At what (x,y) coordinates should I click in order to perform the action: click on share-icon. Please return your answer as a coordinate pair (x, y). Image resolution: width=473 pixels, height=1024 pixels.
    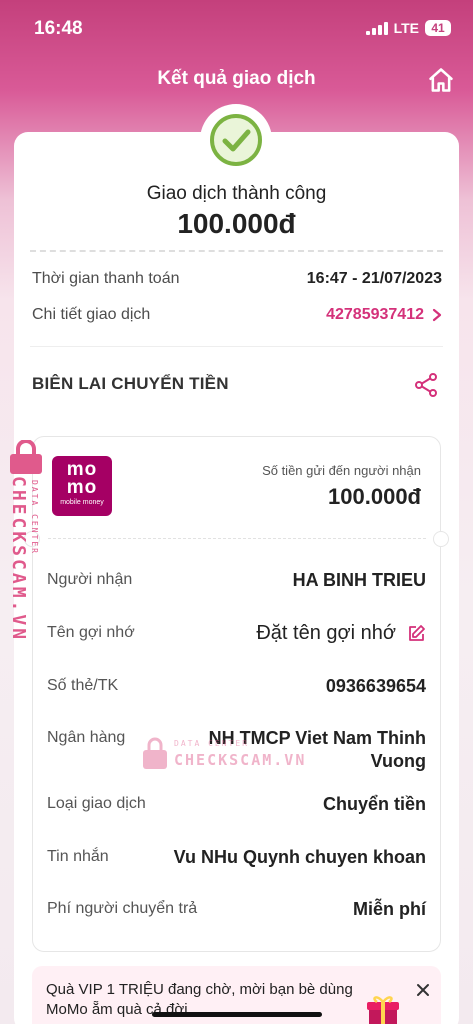
    Looking at the image, I should click on (426, 385).